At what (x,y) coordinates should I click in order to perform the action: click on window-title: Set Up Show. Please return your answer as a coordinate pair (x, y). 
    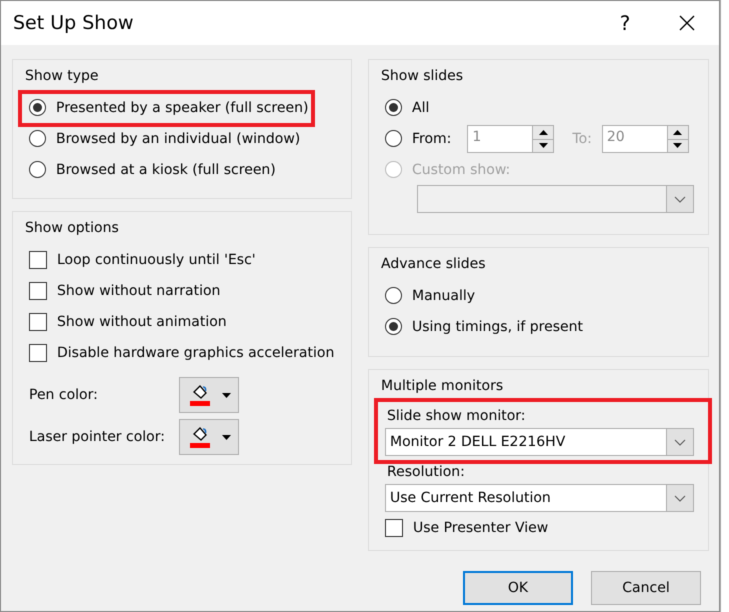
    Looking at the image, I should click on (74, 23).